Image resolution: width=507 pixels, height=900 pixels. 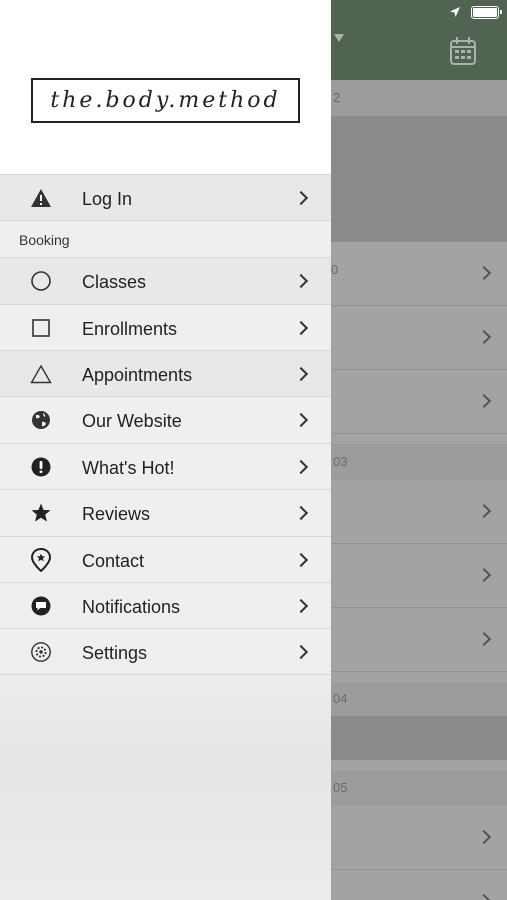 What do you see at coordinates (419, 98) in the screenshot?
I see `background-section-header: 2` at bounding box center [419, 98].